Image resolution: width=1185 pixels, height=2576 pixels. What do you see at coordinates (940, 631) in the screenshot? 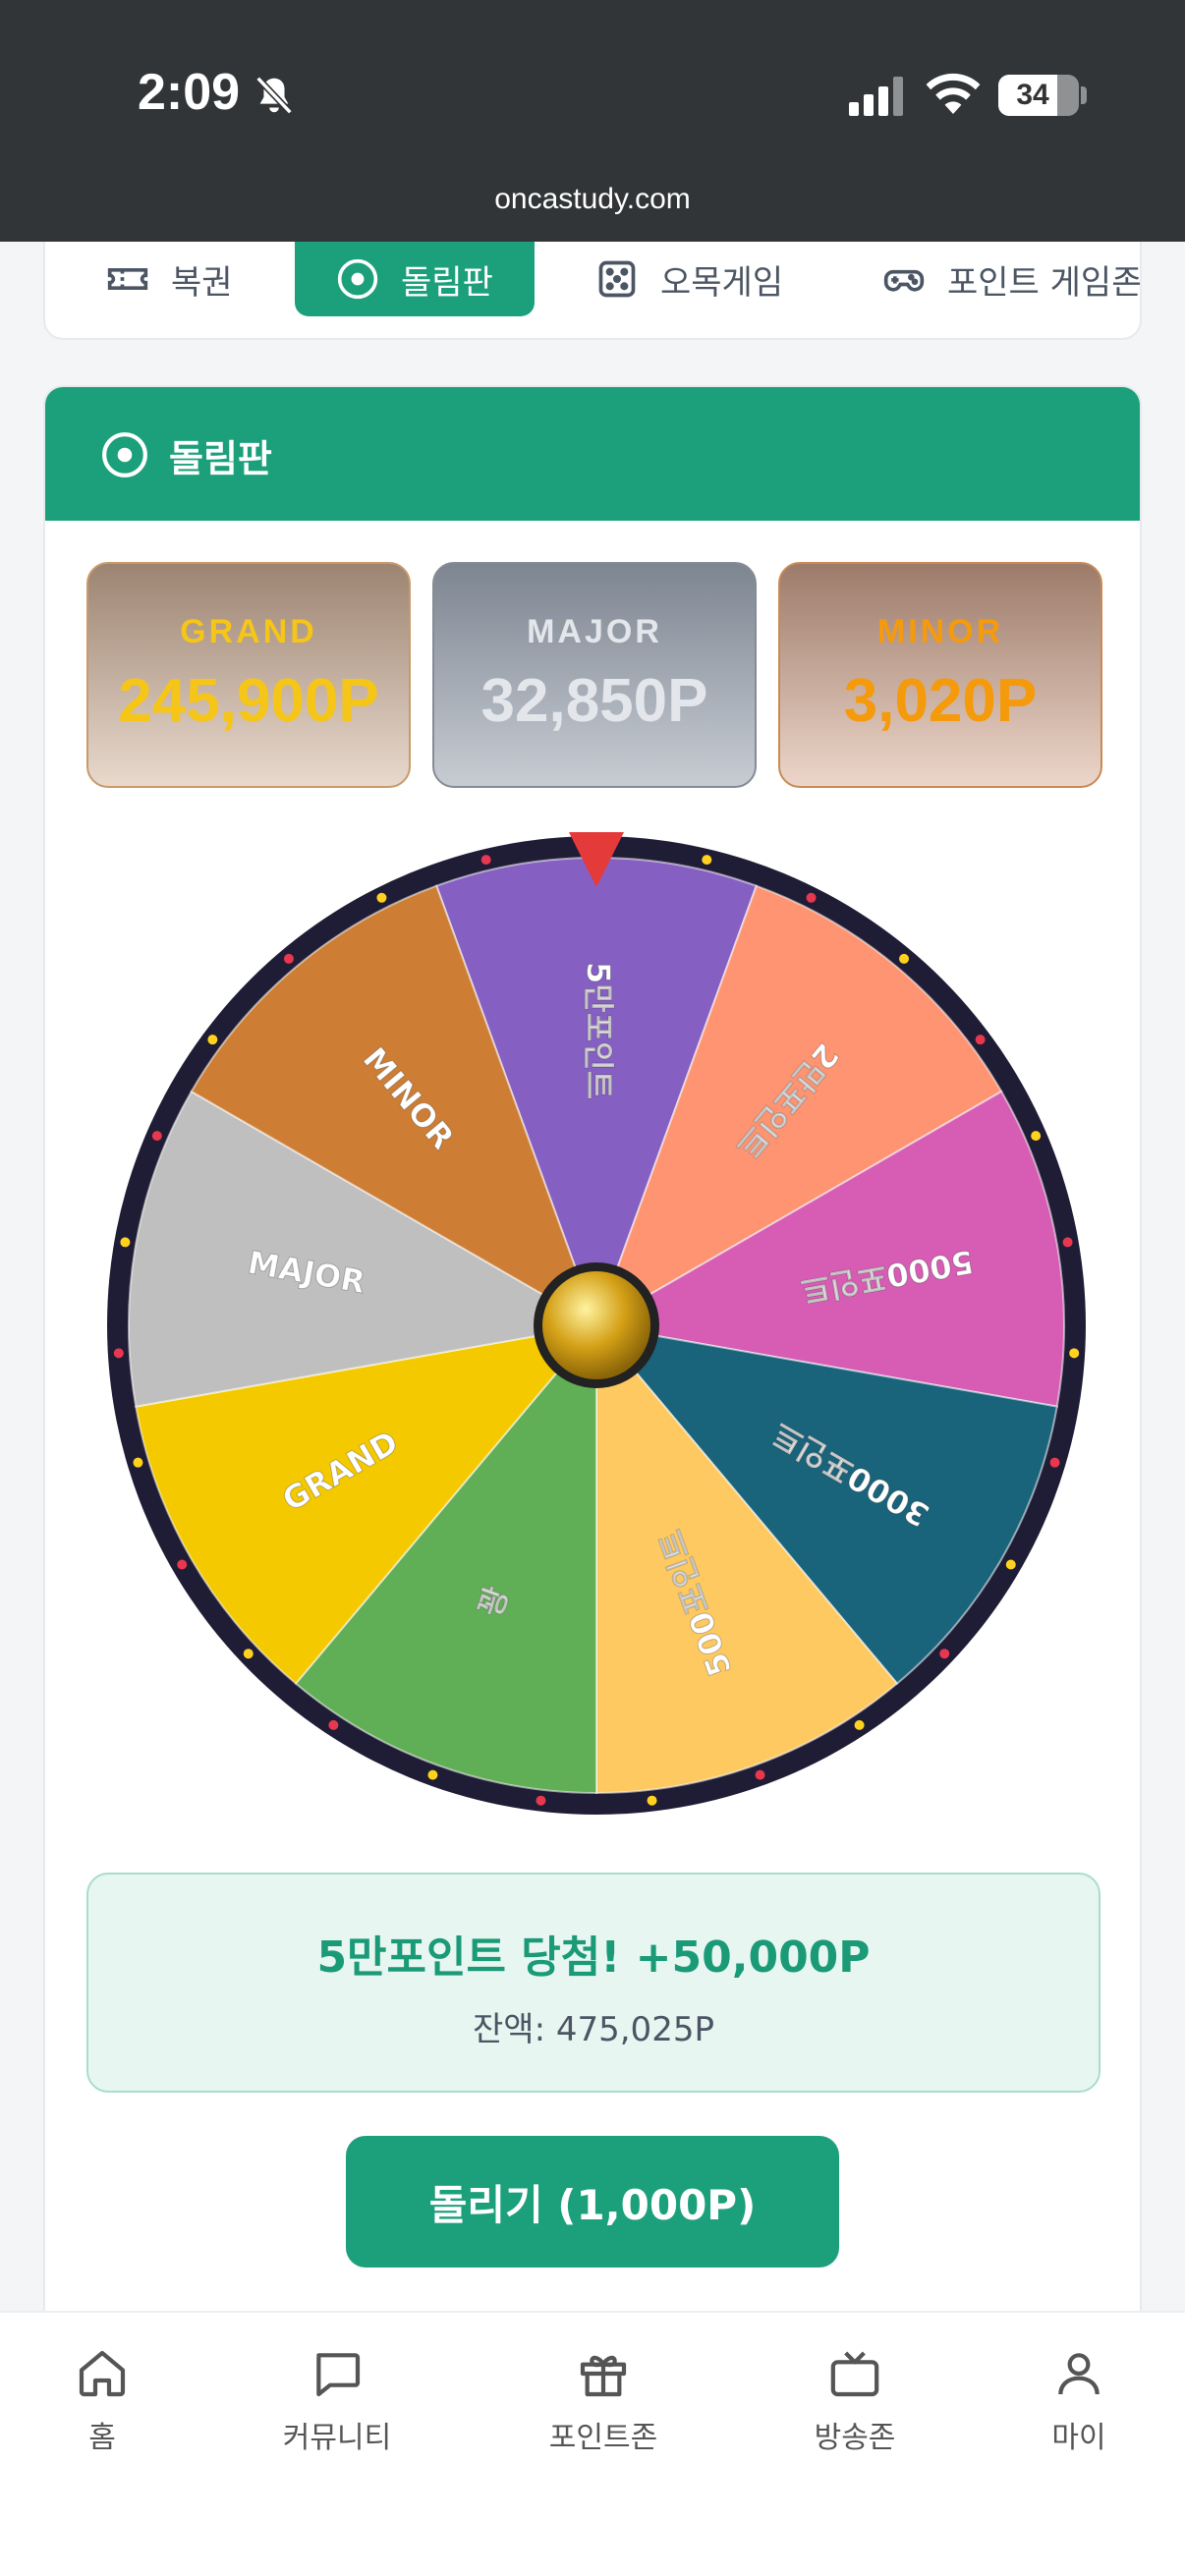
I see `jackpot-label: MINOR` at bounding box center [940, 631].